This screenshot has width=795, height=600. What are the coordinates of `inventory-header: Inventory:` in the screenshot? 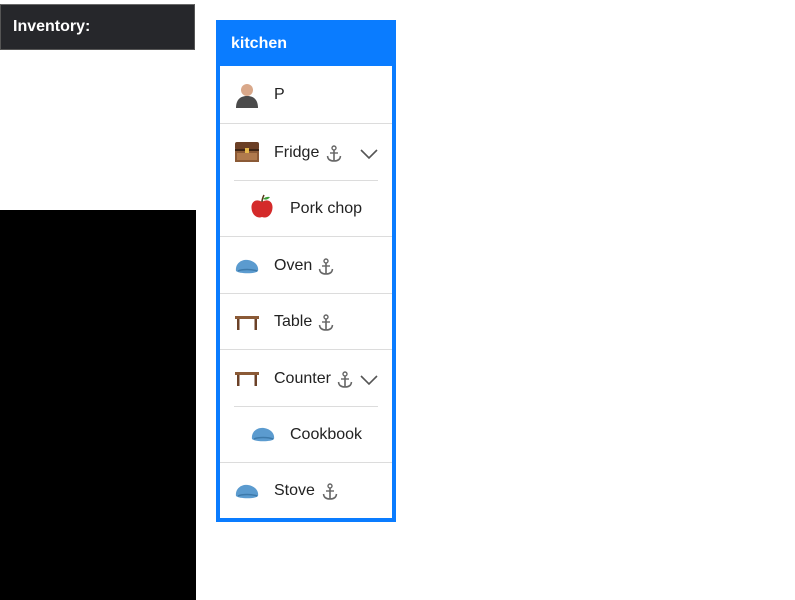 It's located at (97, 27).